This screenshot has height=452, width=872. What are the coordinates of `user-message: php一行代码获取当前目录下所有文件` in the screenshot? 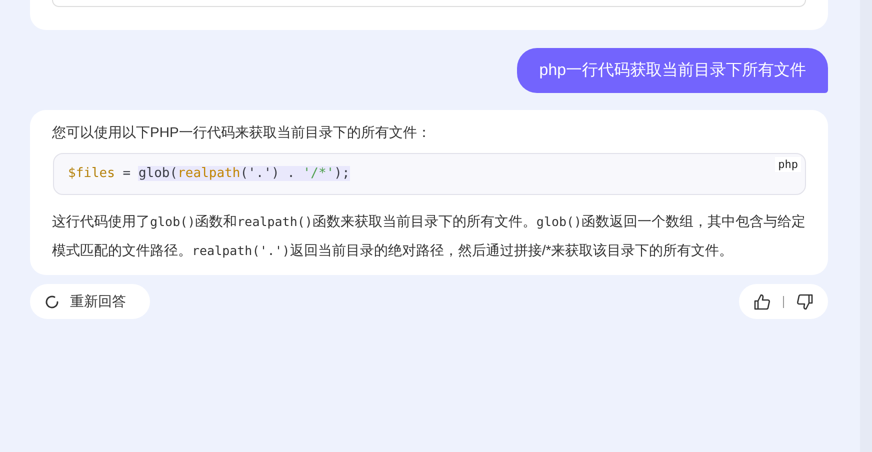 It's located at (672, 70).